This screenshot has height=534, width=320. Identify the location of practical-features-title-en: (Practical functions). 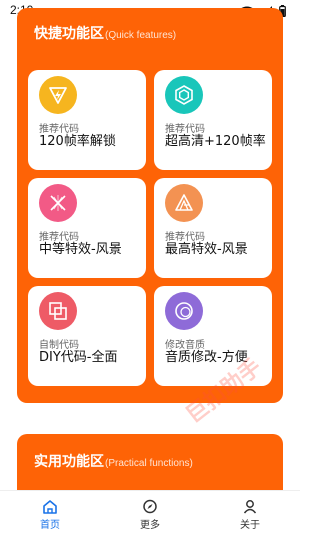
(149, 463).